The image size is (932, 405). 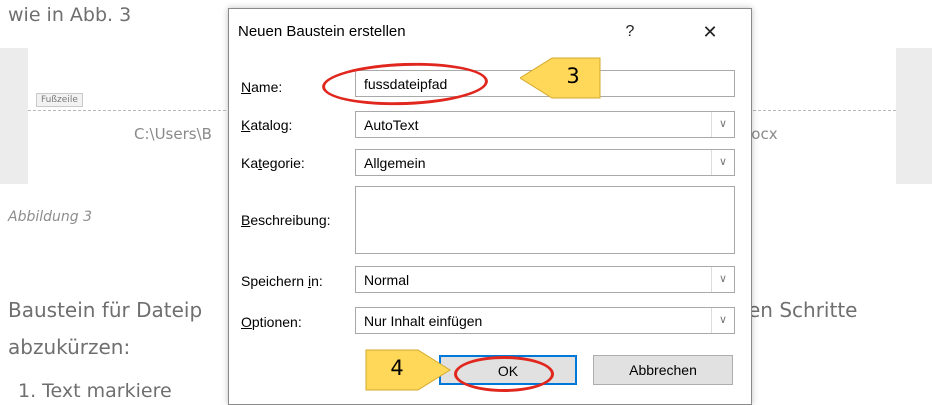 What do you see at coordinates (663, 370) in the screenshot?
I see `cancel-button: Abbrechen` at bounding box center [663, 370].